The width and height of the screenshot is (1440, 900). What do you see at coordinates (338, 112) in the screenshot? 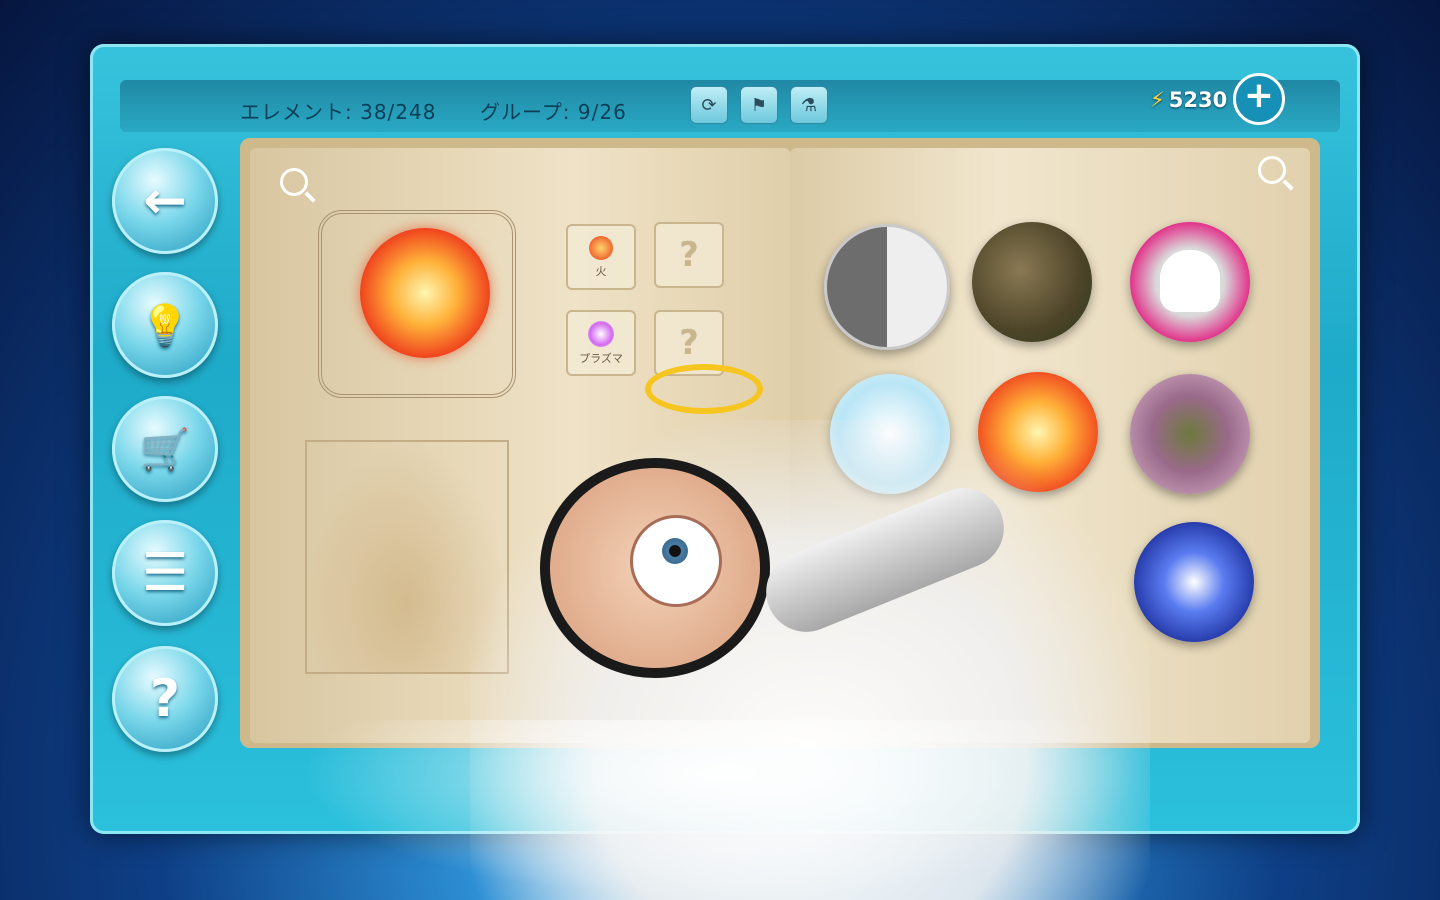
I see `elements-counter: エレメント: 38/248` at bounding box center [338, 112].